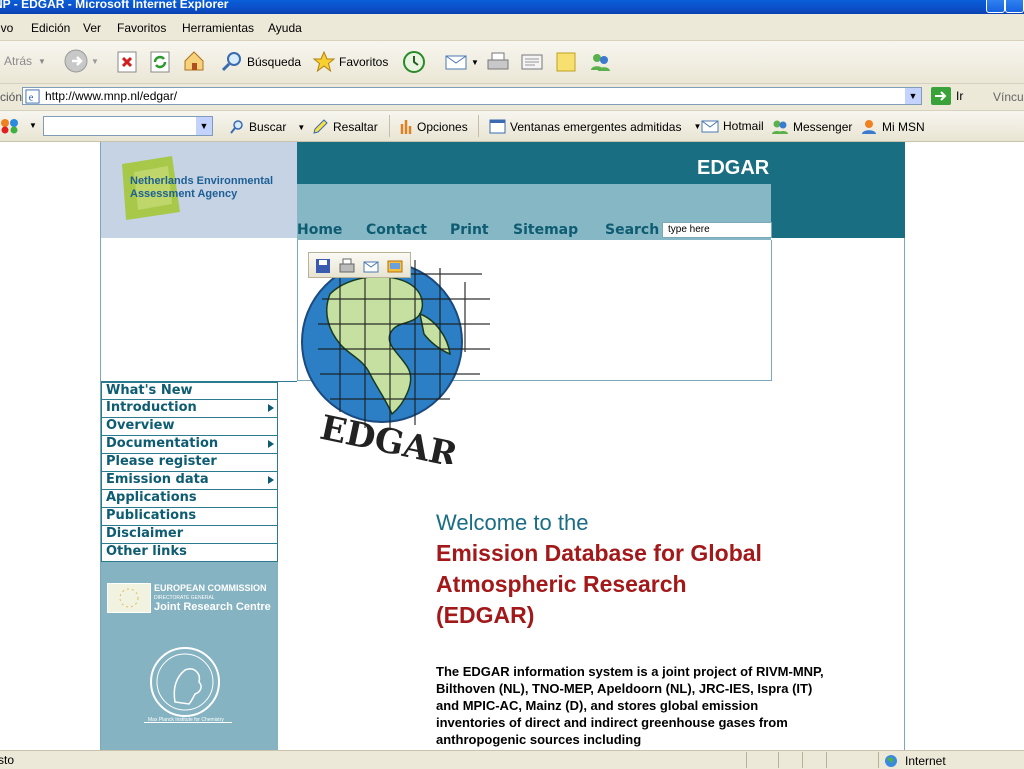  I want to click on stop-button, so click(128, 62).